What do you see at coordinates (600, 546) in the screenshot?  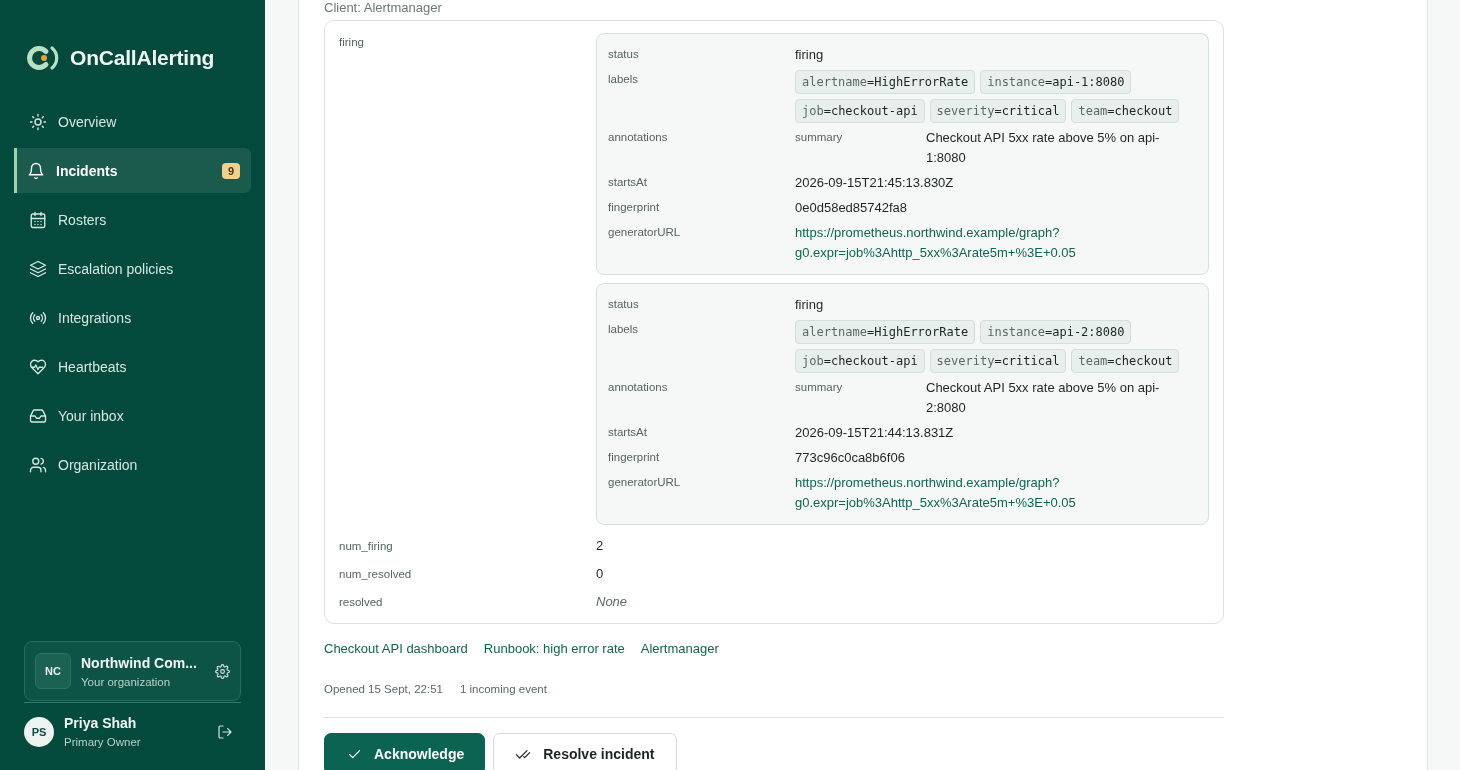 I see `field-value: 2` at bounding box center [600, 546].